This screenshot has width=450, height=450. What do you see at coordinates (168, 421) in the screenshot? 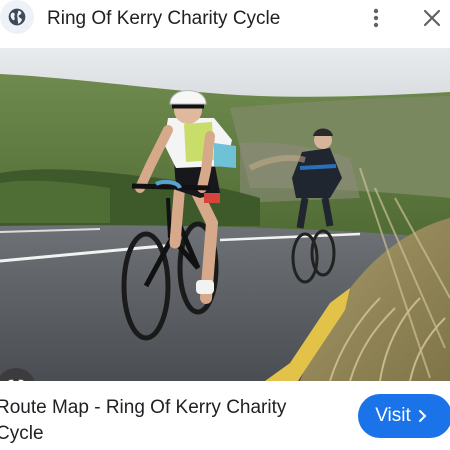
I see `result-caption: Route Map - Ring Of Kerry Charity Cycle` at bounding box center [168, 421].